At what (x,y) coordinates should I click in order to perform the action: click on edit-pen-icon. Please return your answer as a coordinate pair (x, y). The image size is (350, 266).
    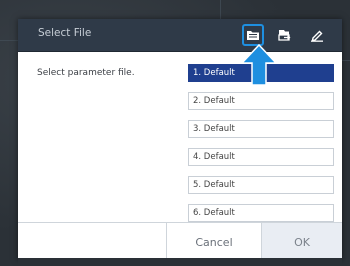
    Looking at the image, I should click on (317, 35).